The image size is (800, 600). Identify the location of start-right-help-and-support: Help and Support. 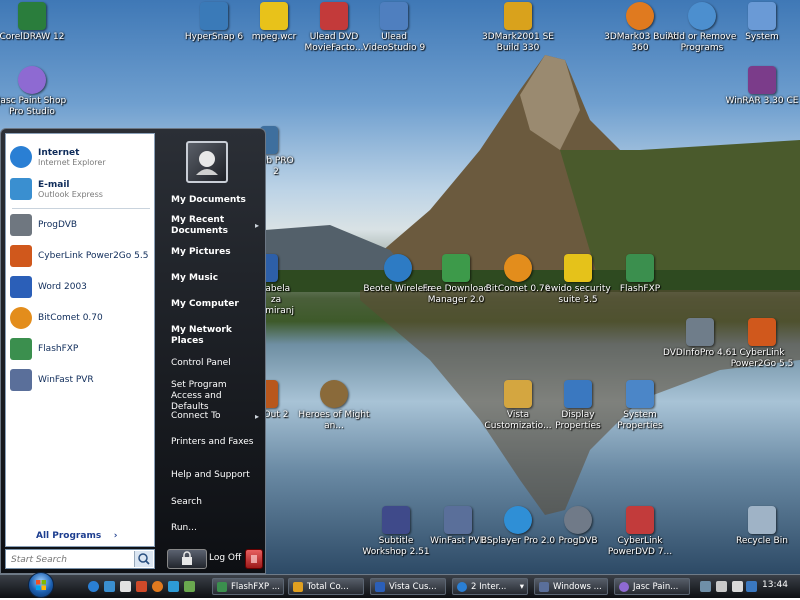
(210, 475).